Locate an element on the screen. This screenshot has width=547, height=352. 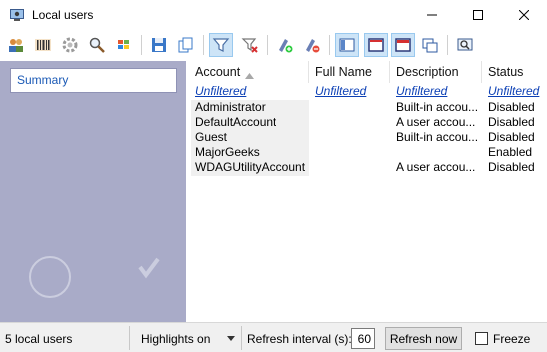
majorgeeks-watermark is located at coordinates (98, 271).